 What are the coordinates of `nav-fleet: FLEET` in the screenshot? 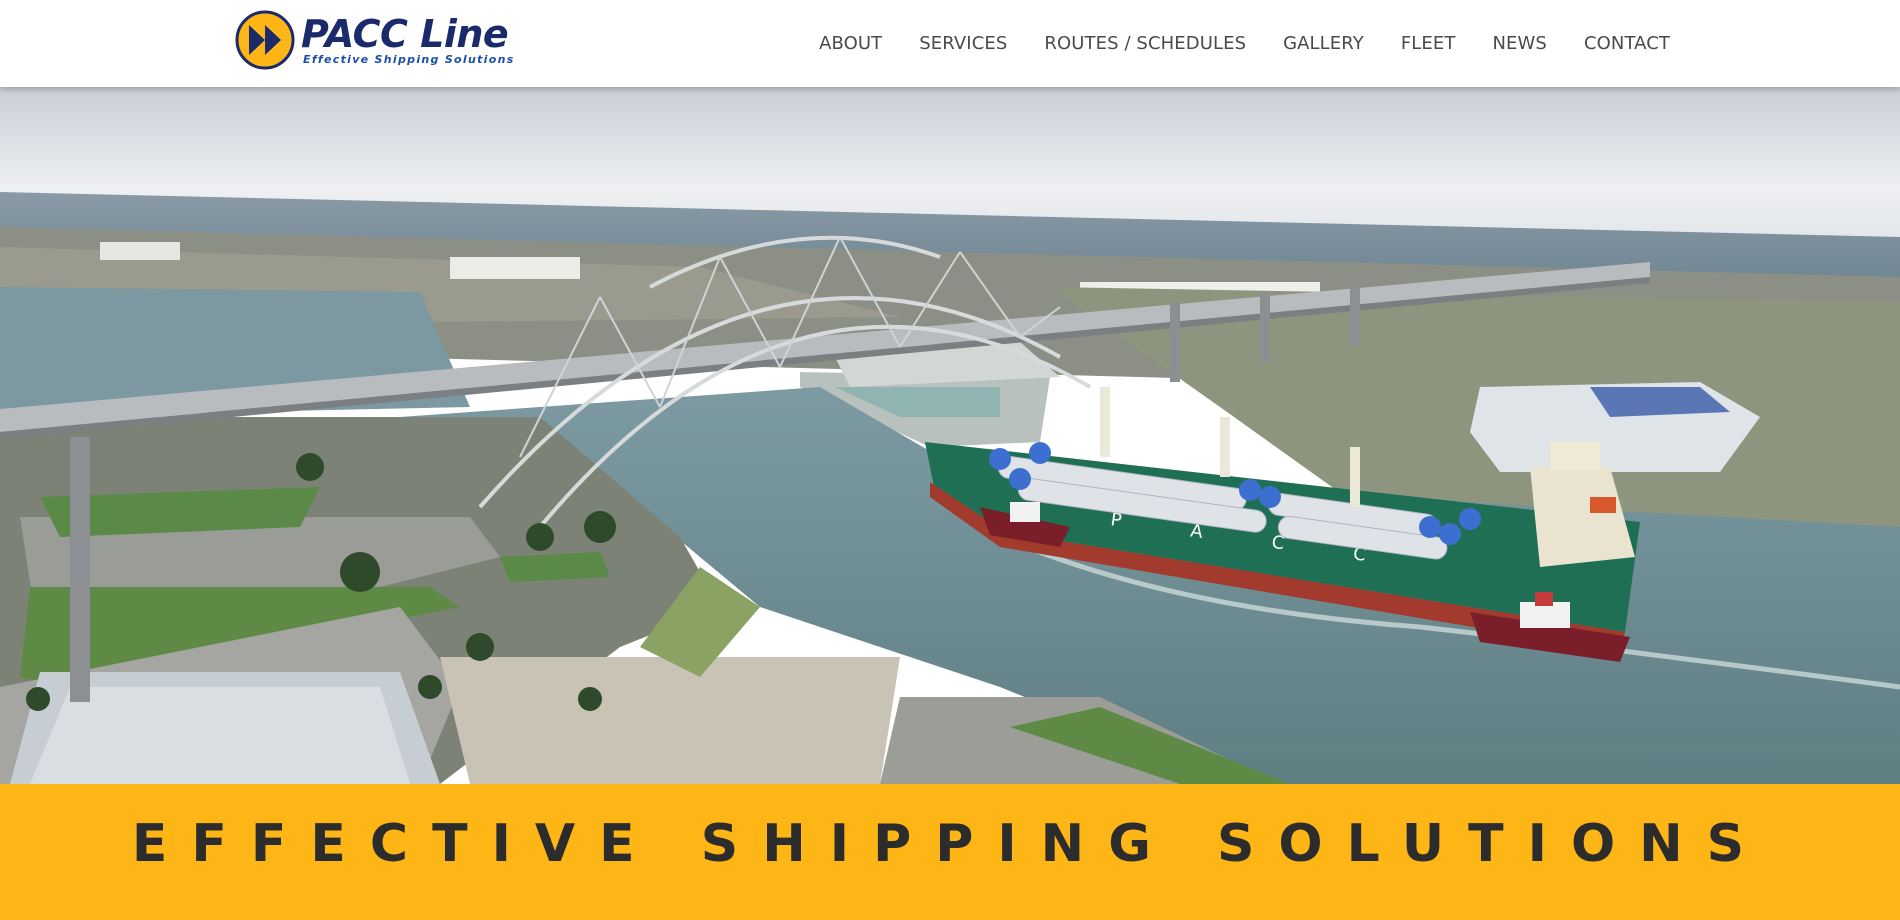 It's located at (1428, 43).